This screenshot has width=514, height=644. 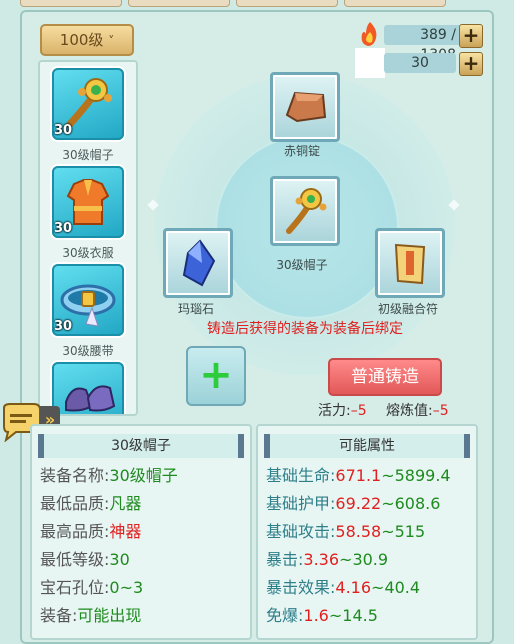 I want to click on material-slot-right, so click(x=410, y=263).